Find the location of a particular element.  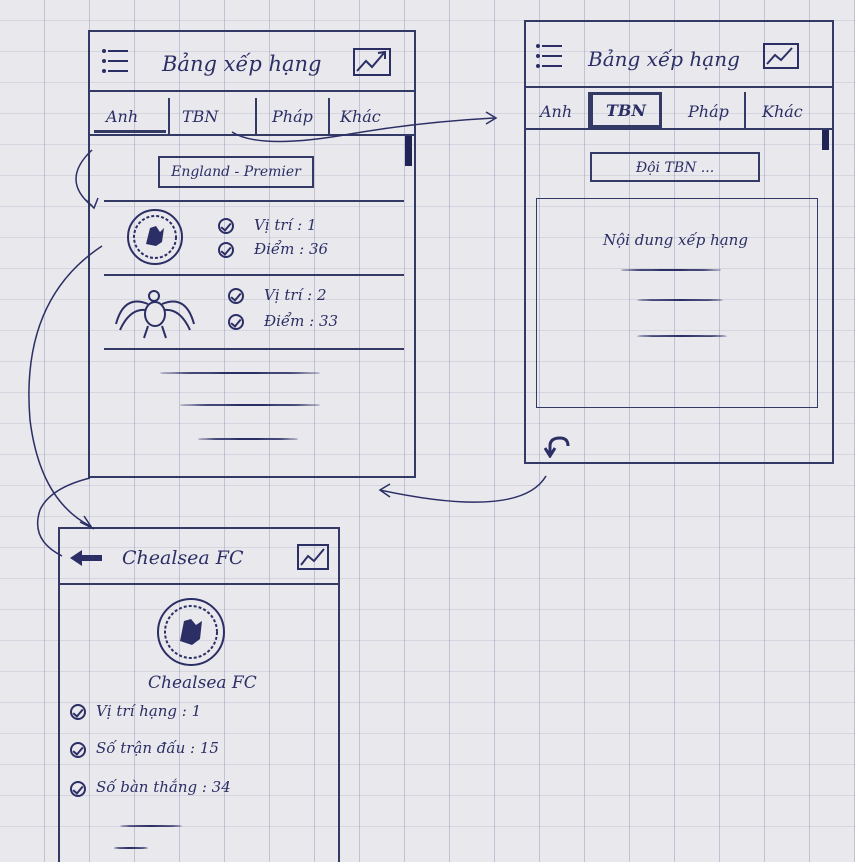

arrow-to-spain-tab is located at coordinates (363, 130).